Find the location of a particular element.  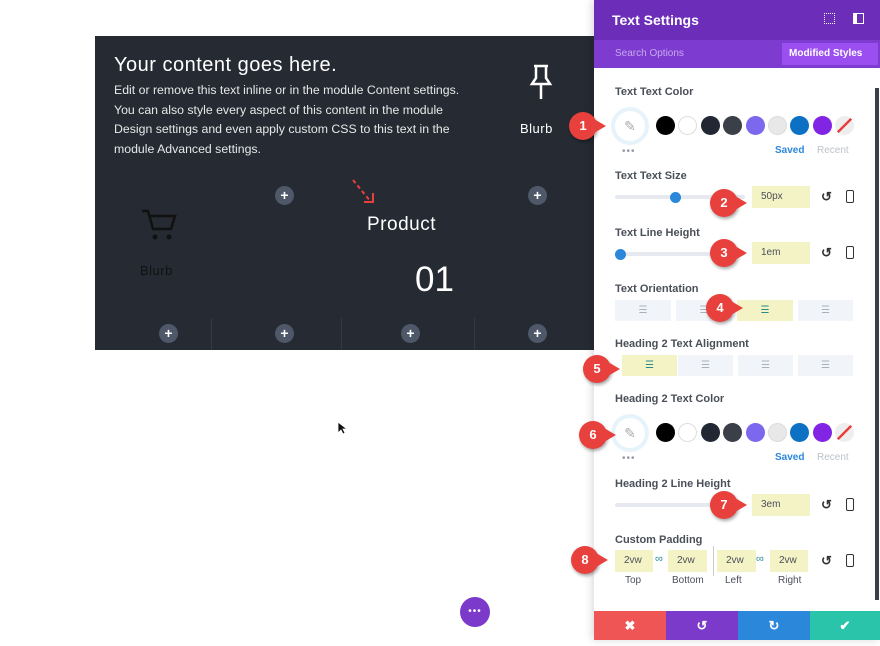

h2-align-left-button: ☰ is located at coordinates (649, 365).